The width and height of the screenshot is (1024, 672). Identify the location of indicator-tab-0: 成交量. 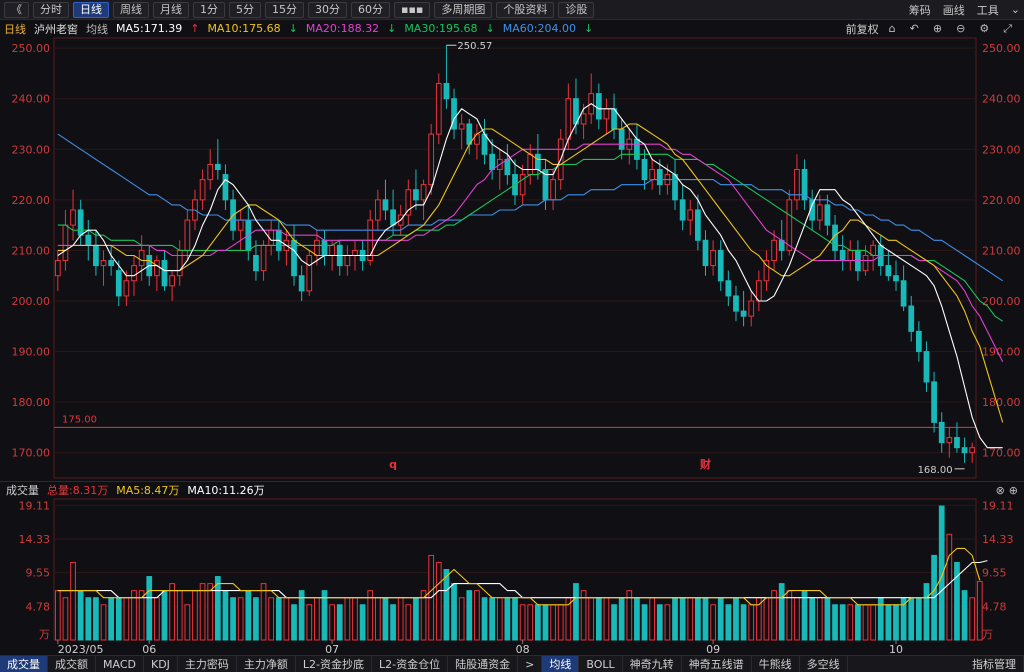
(24, 663).